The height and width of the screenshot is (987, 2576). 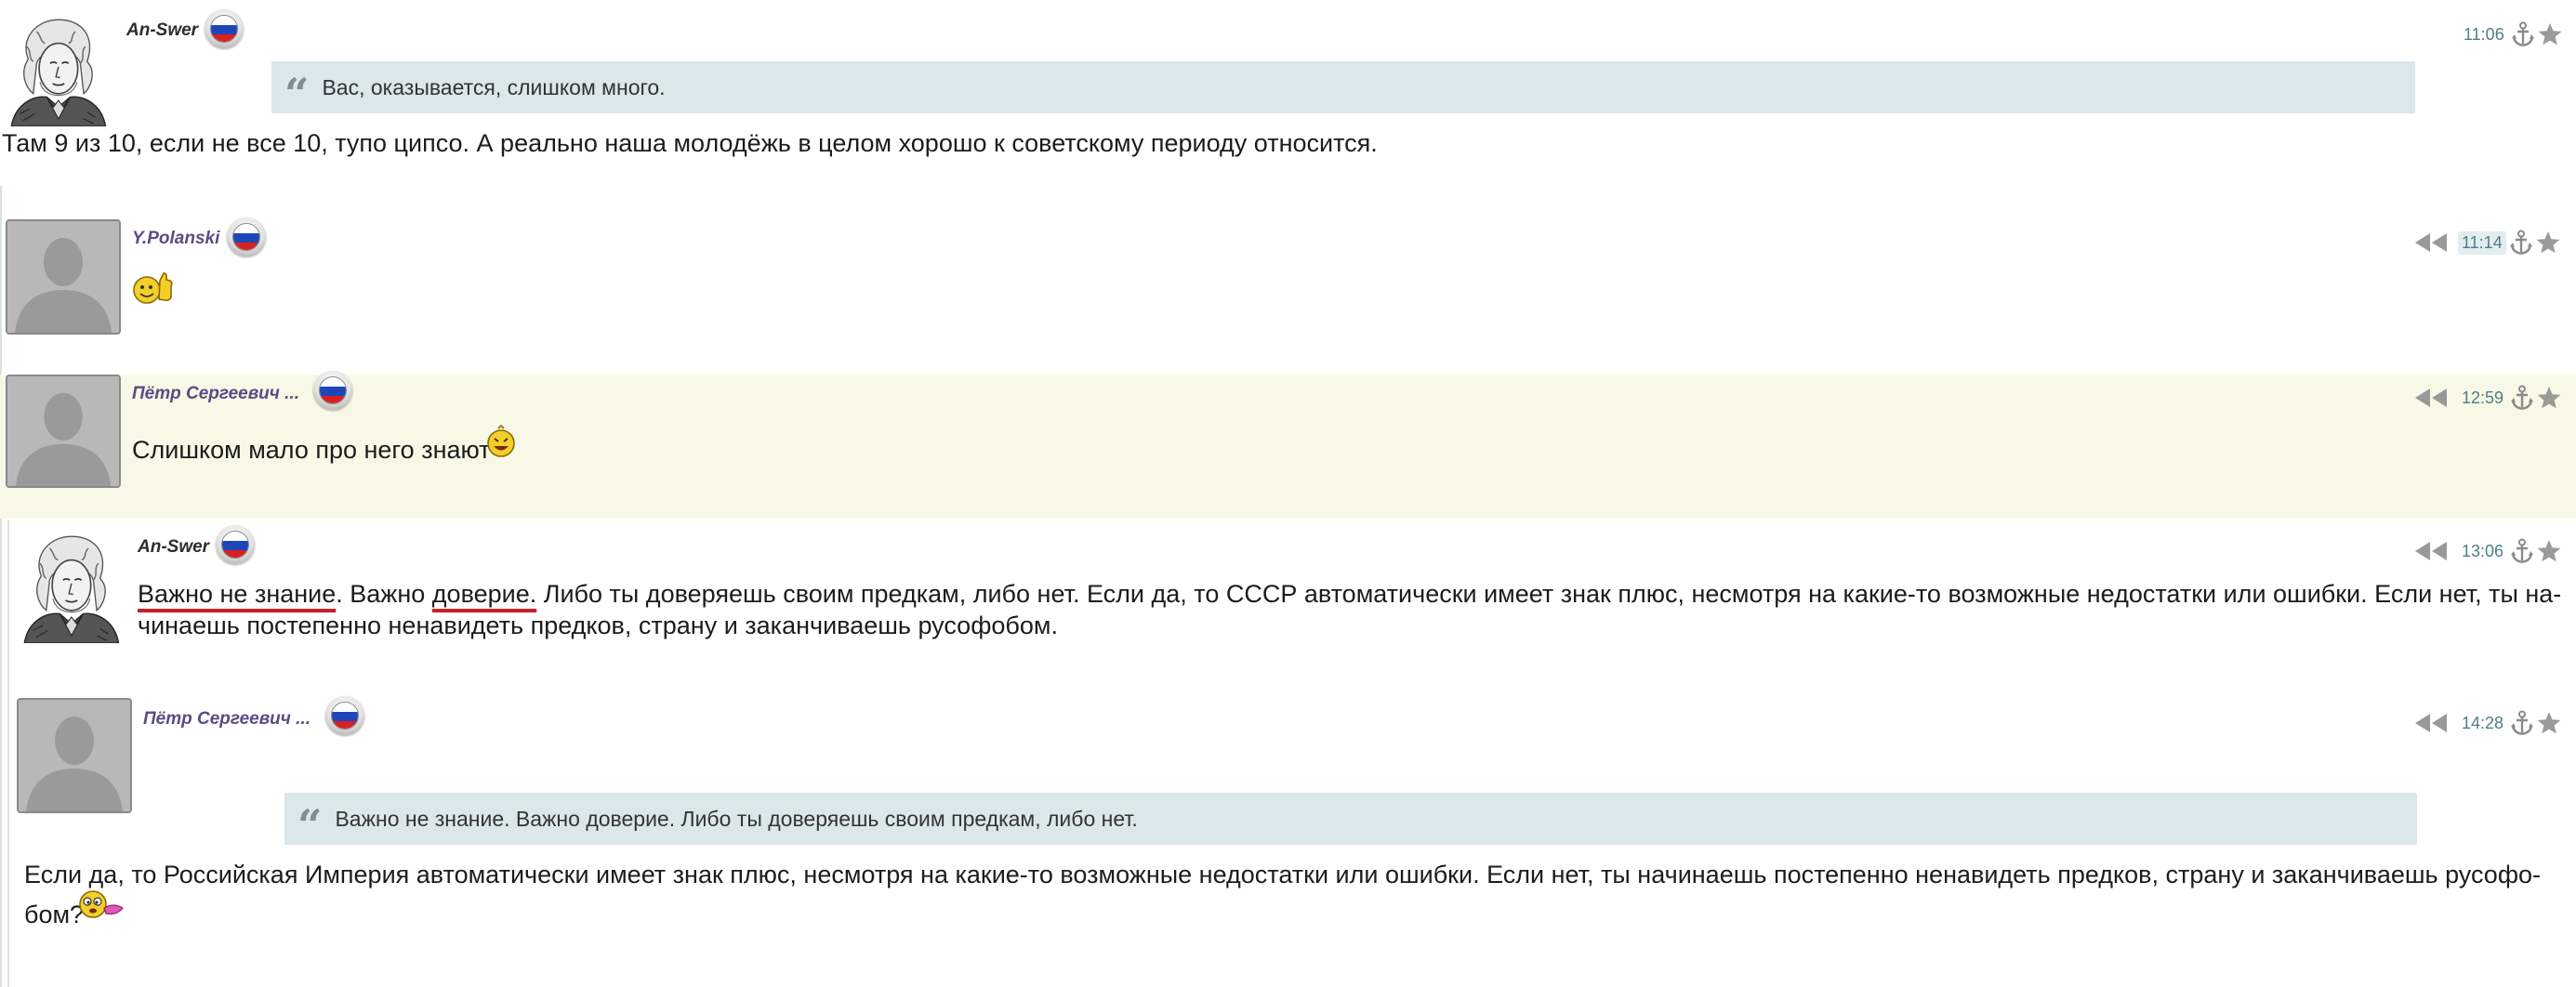 What do you see at coordinates (501, 441) in the screenshot?
I see `laughing-smiley` at bounding box center [501, 441].